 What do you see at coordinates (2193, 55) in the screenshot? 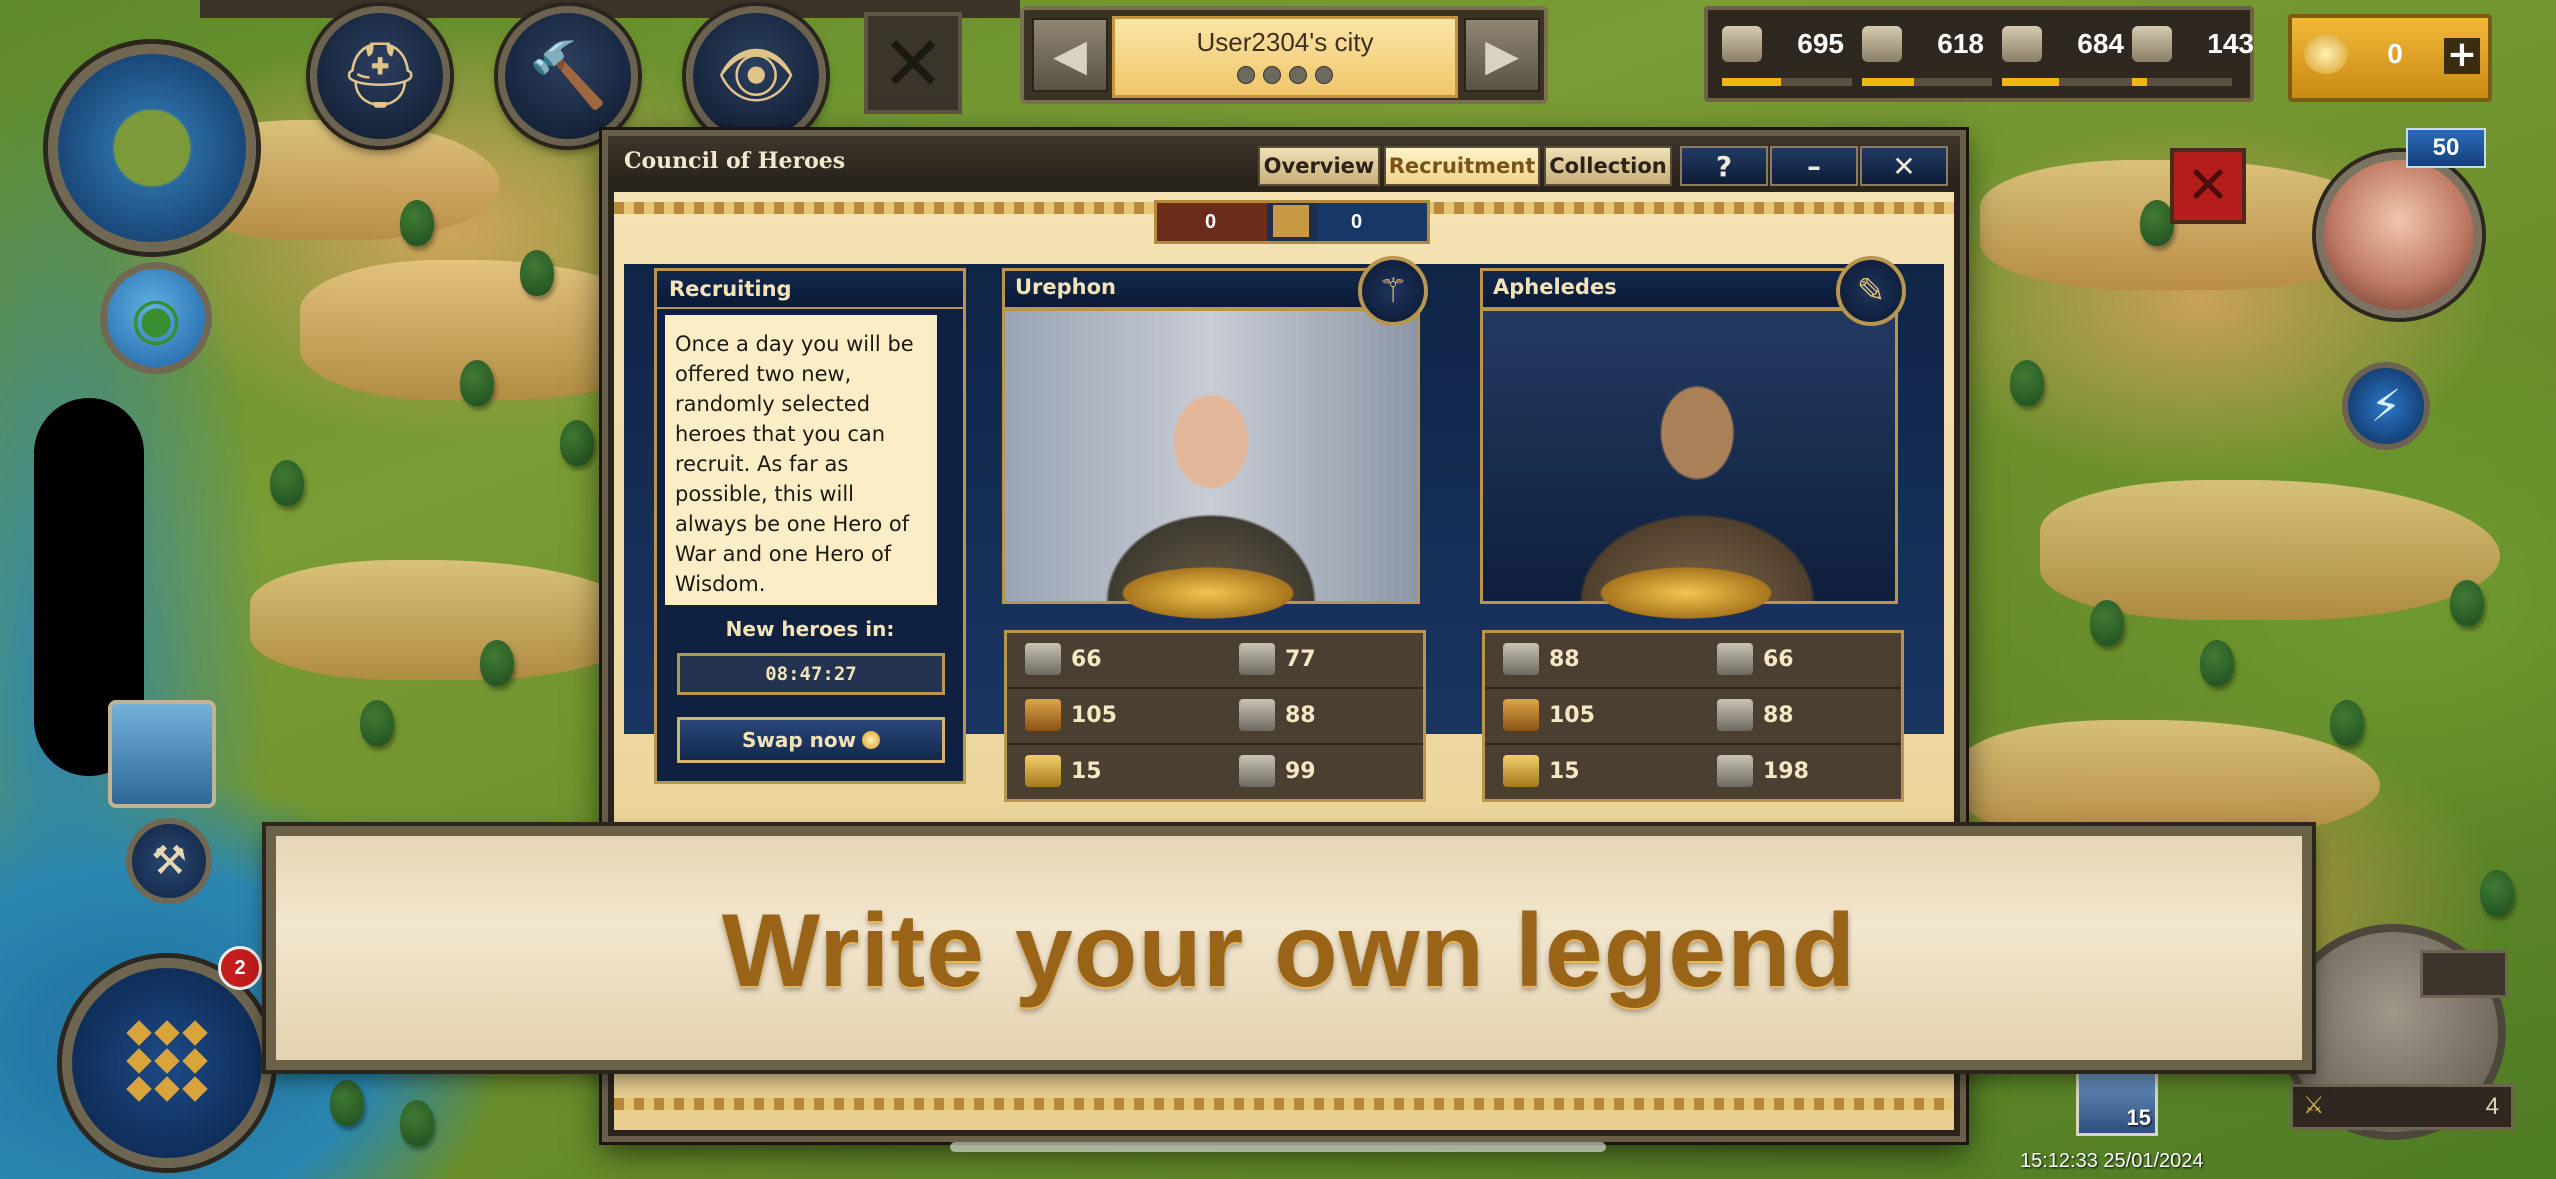
I see `resource-population: 143` at bounding box center [2193, 55].